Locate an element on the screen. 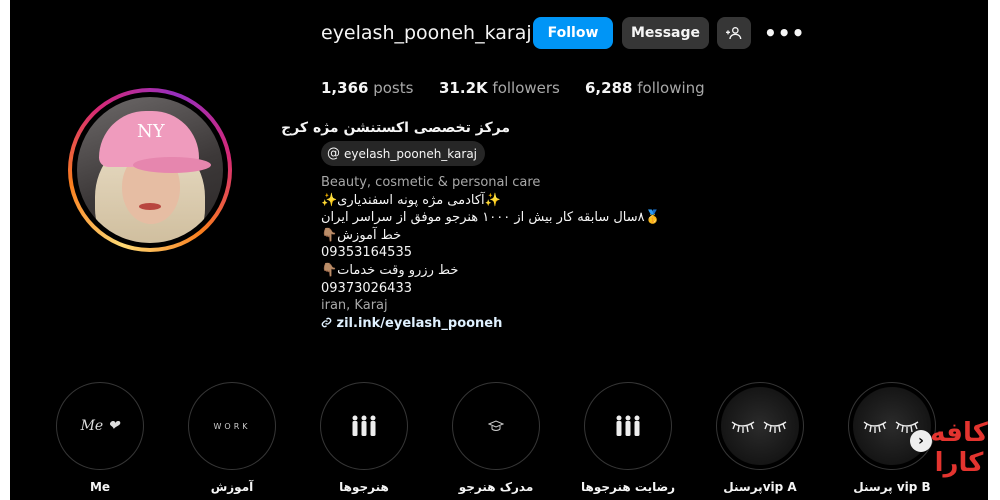 This screenshot has width=1000, height=500. followers-count: 31.2K is located at coordinates (463, 88).